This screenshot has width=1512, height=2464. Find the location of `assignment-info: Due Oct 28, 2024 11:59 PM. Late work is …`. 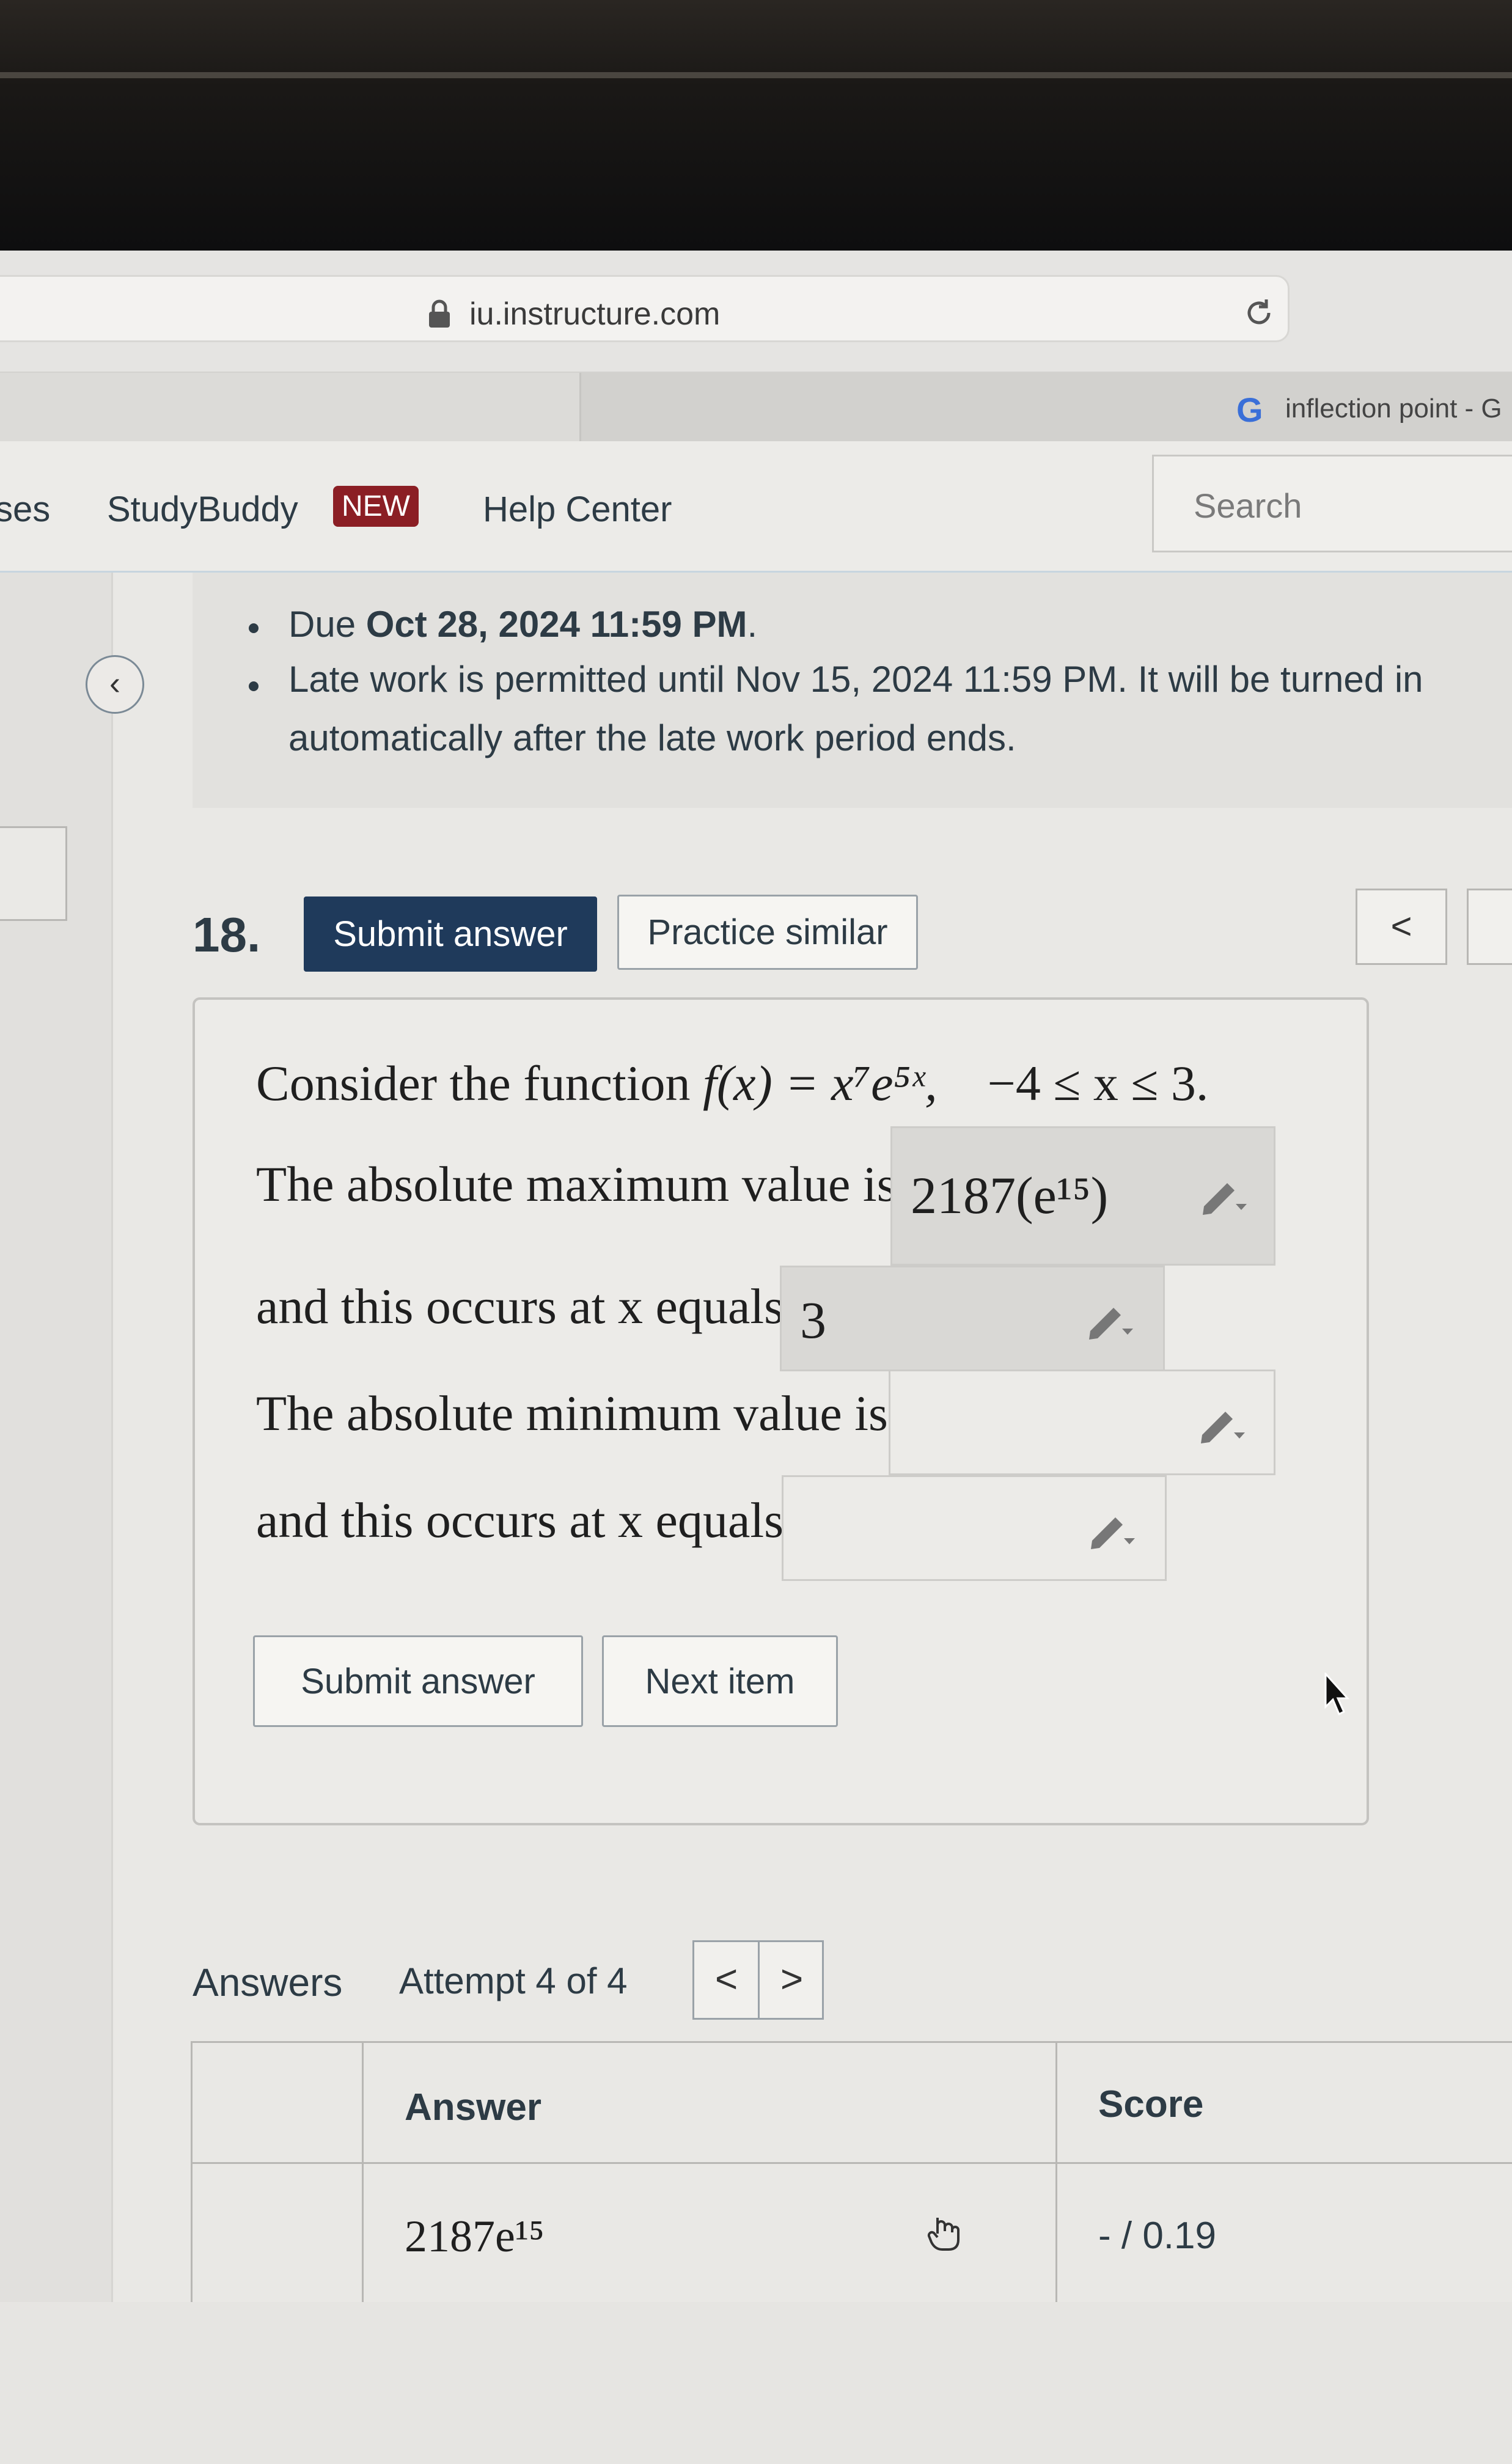

assignment-info: Due Oct 28, 2024 11:59 PM. Late work is … is located at coordinates (853, 691).